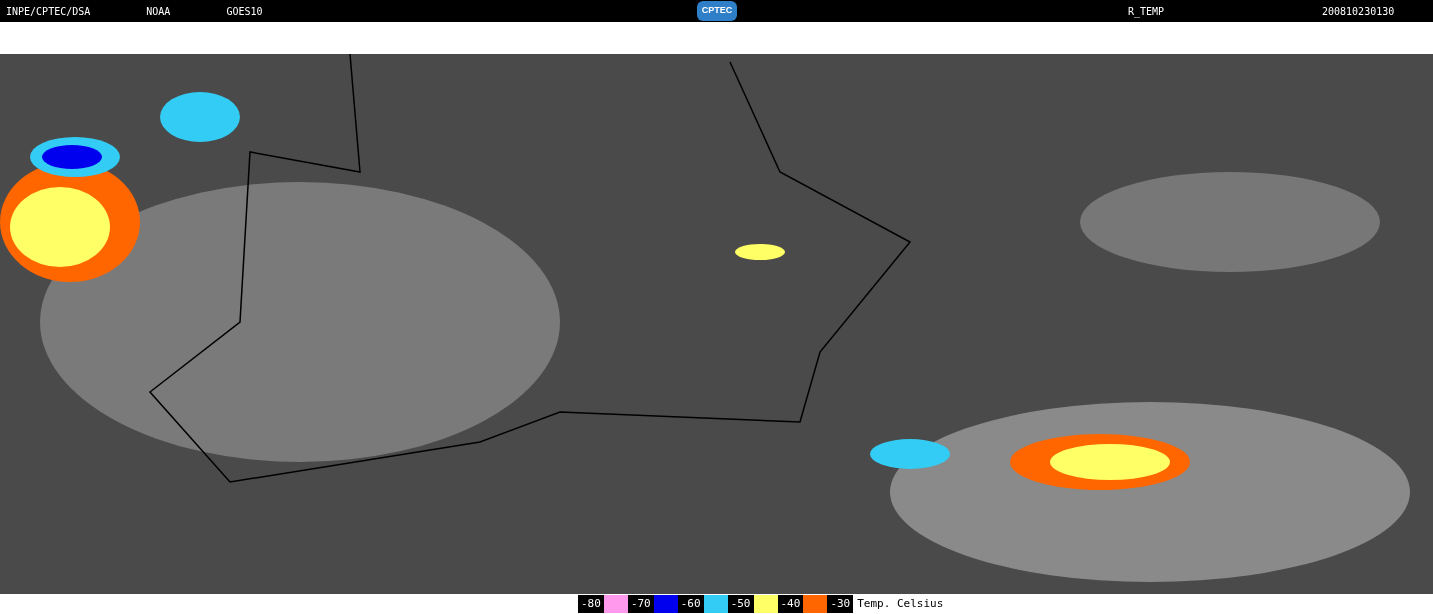  I want to click on legend-label: -40, so click(790, 604).